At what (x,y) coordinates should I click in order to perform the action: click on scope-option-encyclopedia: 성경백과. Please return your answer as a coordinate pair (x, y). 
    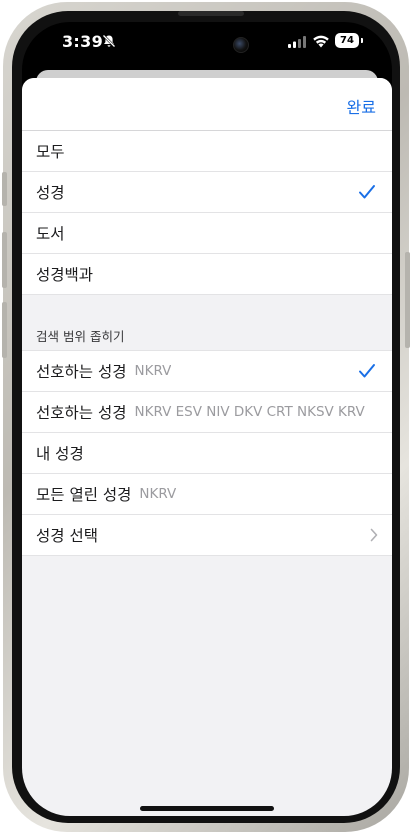
    Looking at the image, I should click on (207, 274).